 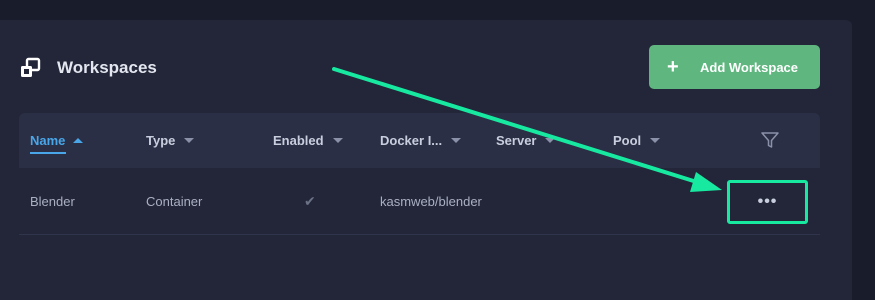 I want to click on column-header-server: Server, so click(x=526, y=140).